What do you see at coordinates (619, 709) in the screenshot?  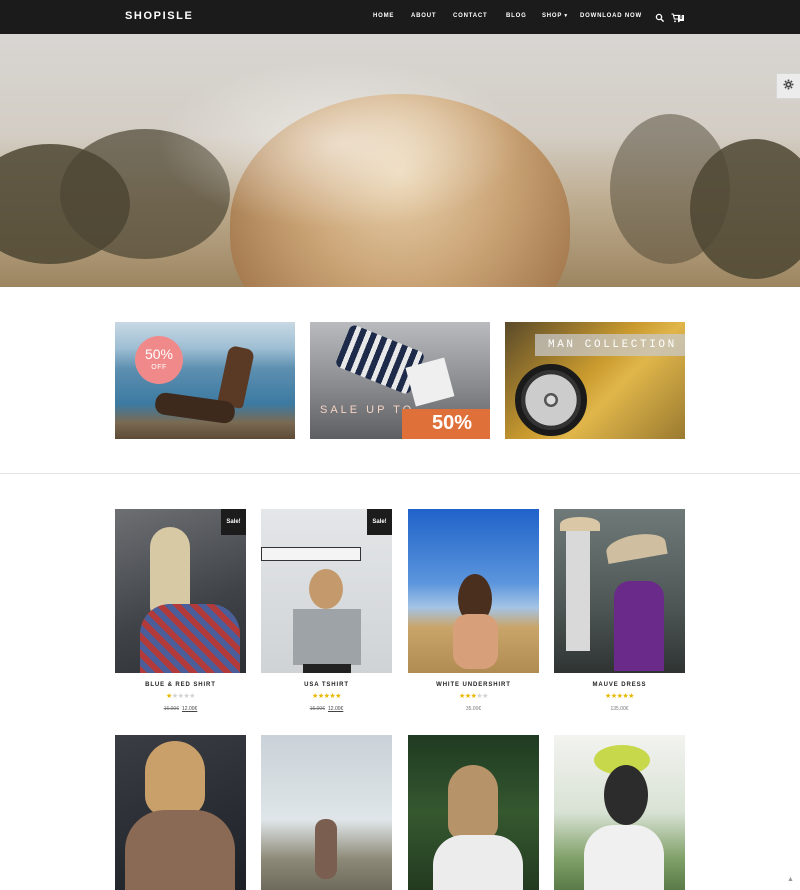 I see `product-price: 135.00€` at bounding box center [619, 709].